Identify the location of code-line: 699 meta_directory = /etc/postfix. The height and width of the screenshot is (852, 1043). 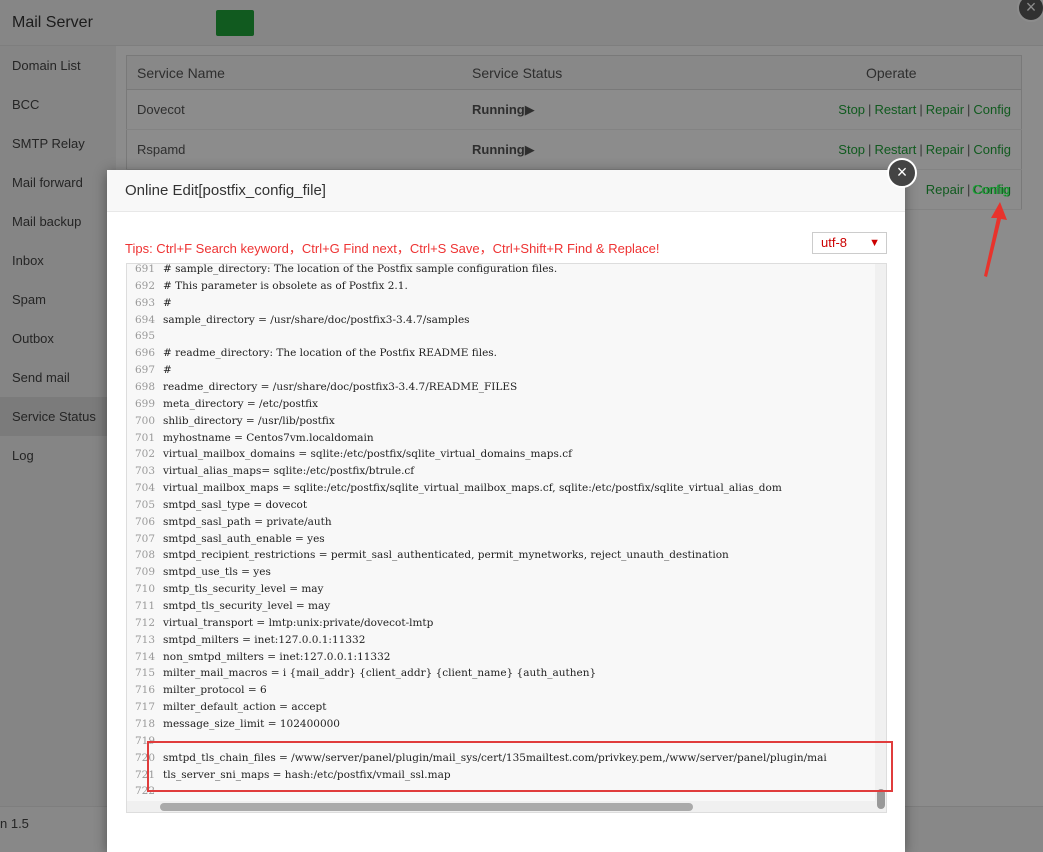
(222, 404).